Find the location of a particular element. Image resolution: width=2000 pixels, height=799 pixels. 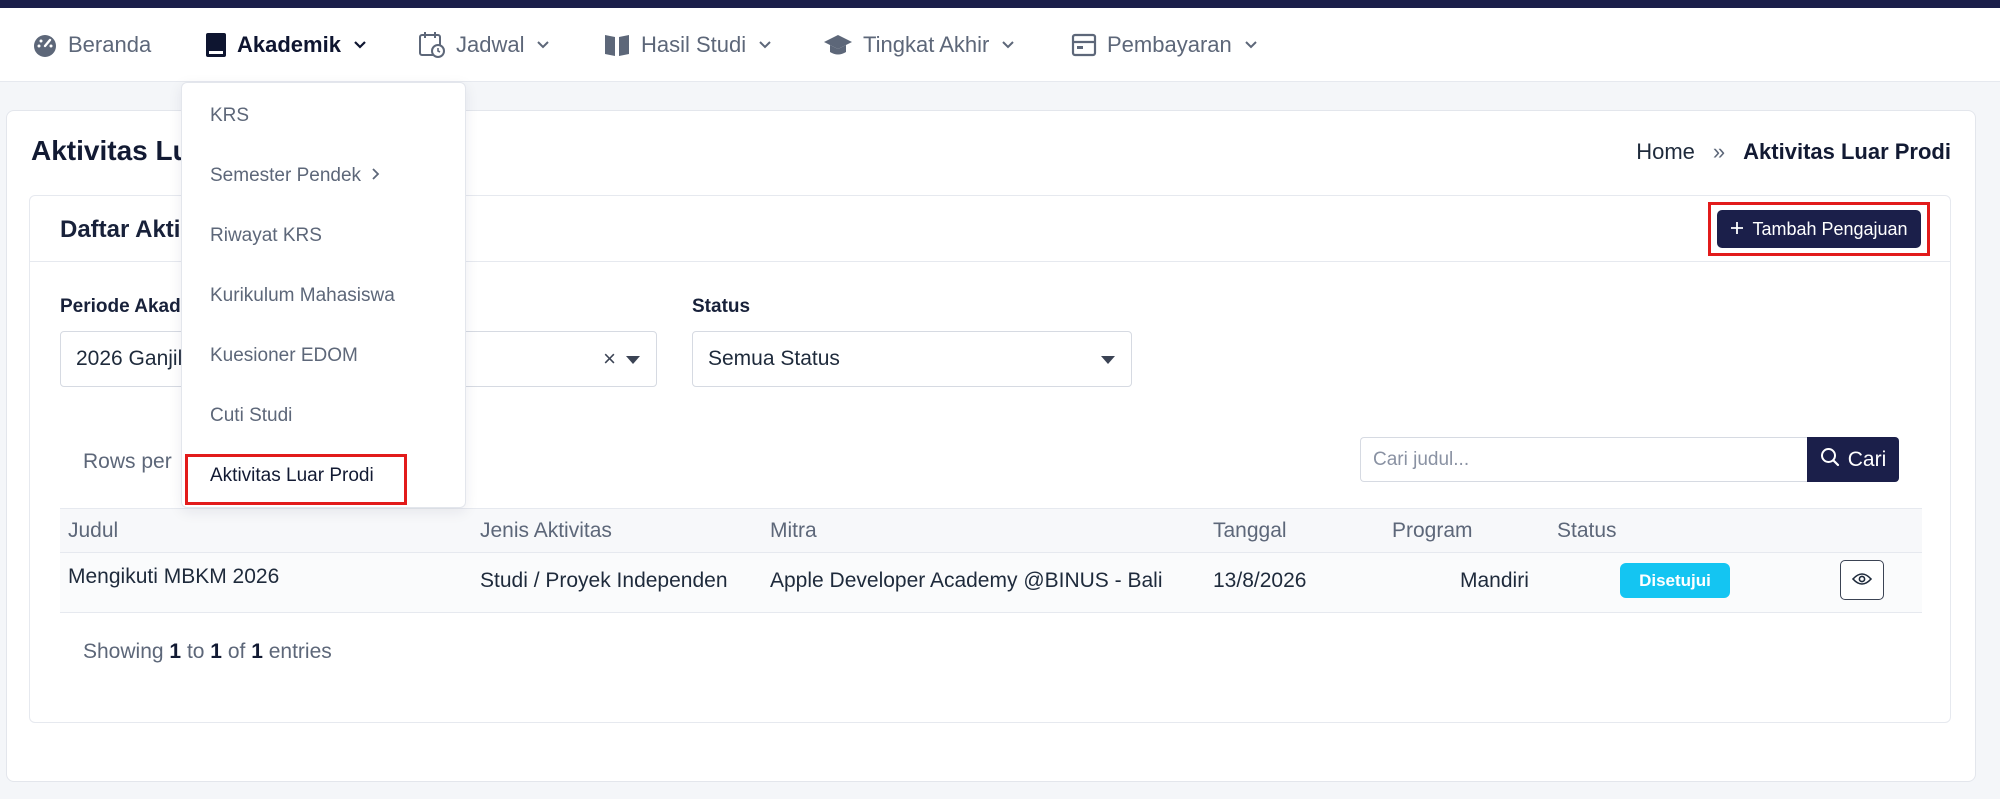

nav-item-pembayaran: Pembayaran is located at coordinates (1164, 45).